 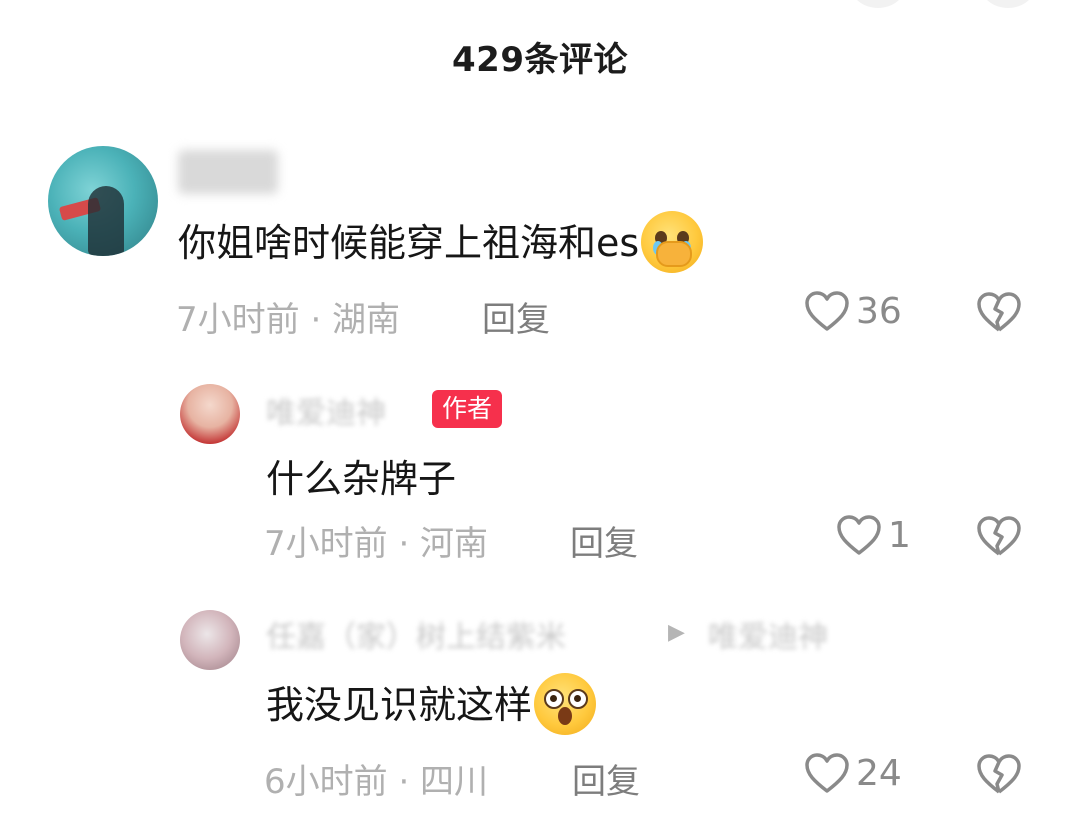 What do you see at coordinates (768, 634) in the screenshot?
I see `reply-to-username: 唯爱迪神` at bounding box center [768, 634].